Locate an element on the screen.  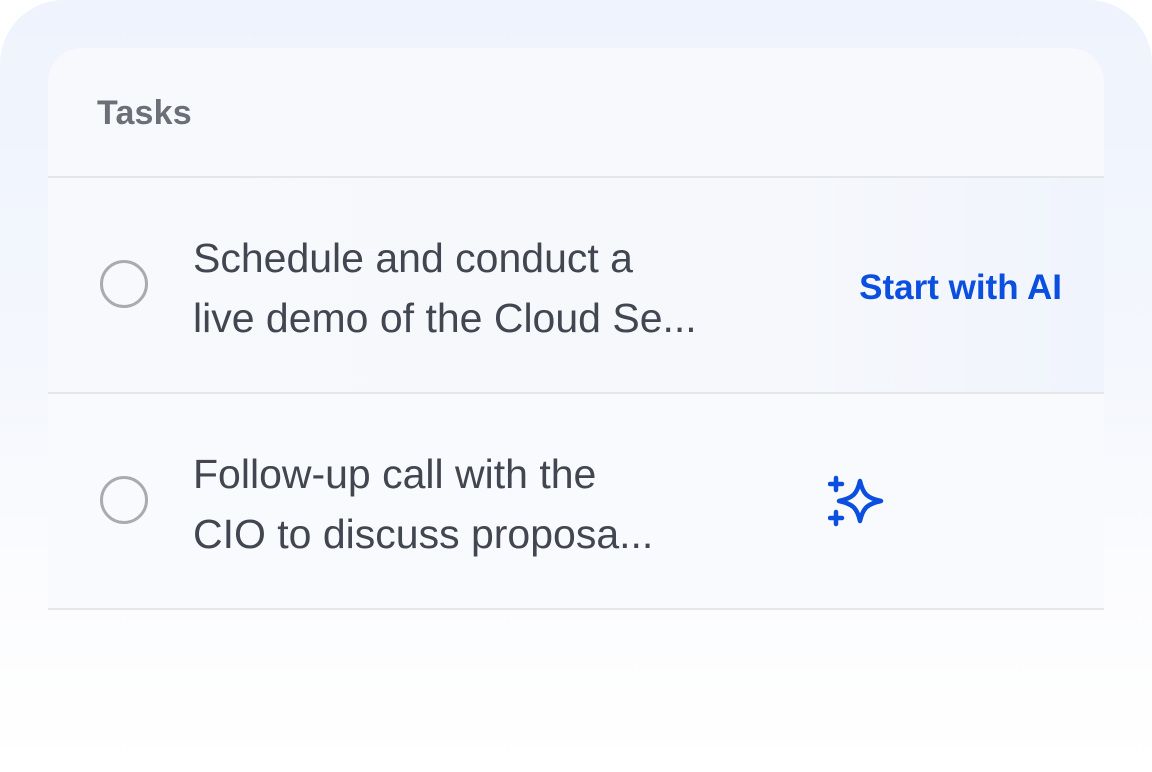
sparkle-icon is located at coordinates (858, 502).